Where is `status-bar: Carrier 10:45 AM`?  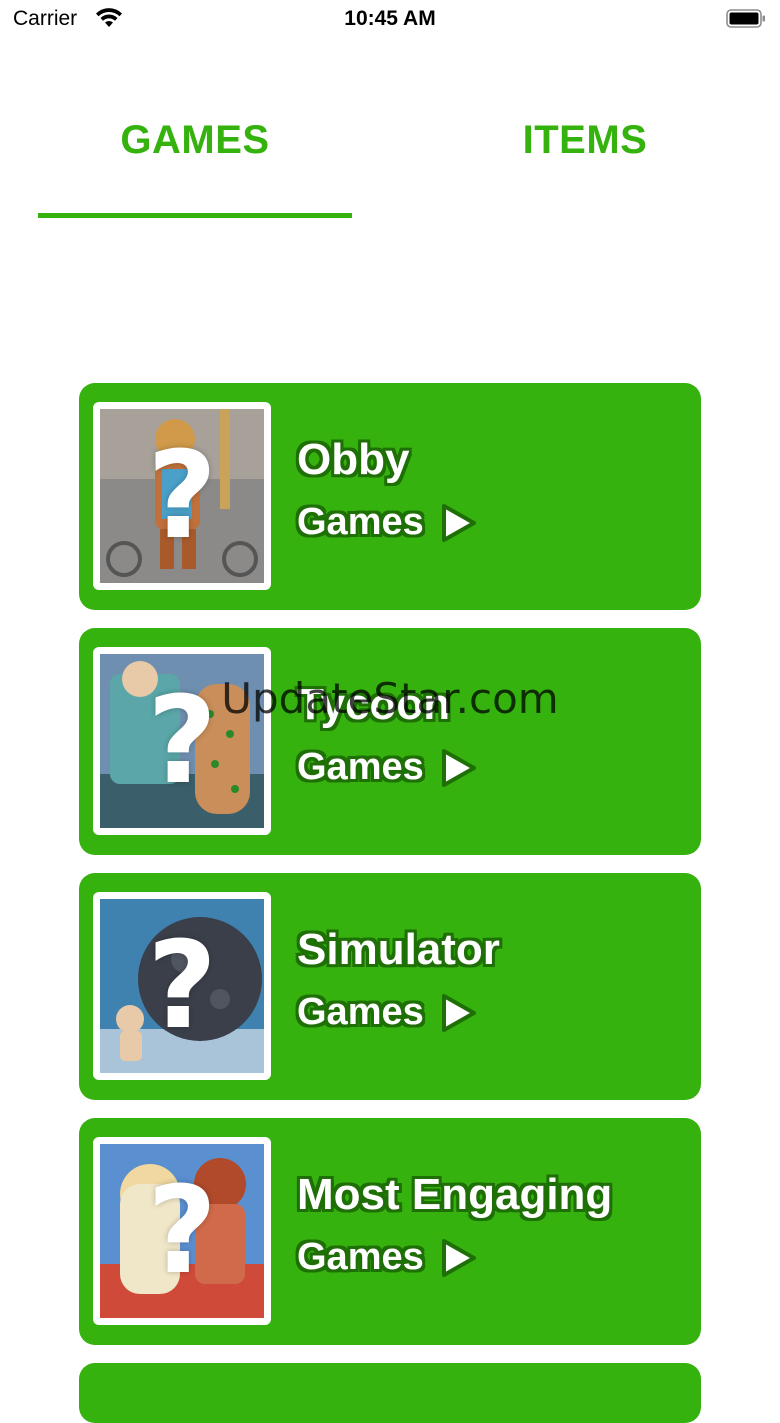
status-bar: Carrier 10:45 AM is located at coordinates (390, 20).